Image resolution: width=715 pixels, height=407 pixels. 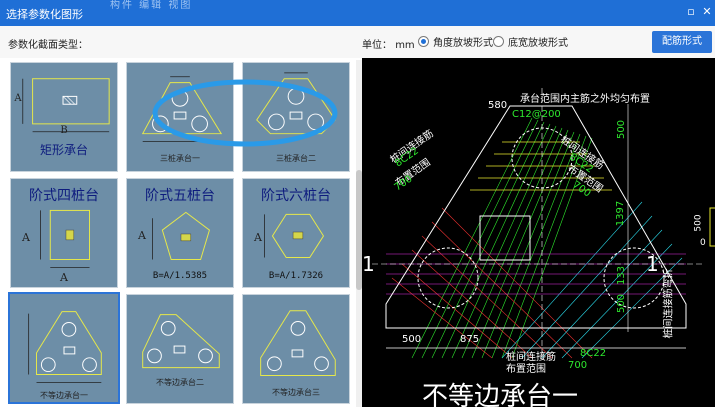 What do you see at coordinates (151, 5) in the screenshot?
I see `background-menu-text: 构件 编辑 视图` at bounding box center [151, 5].